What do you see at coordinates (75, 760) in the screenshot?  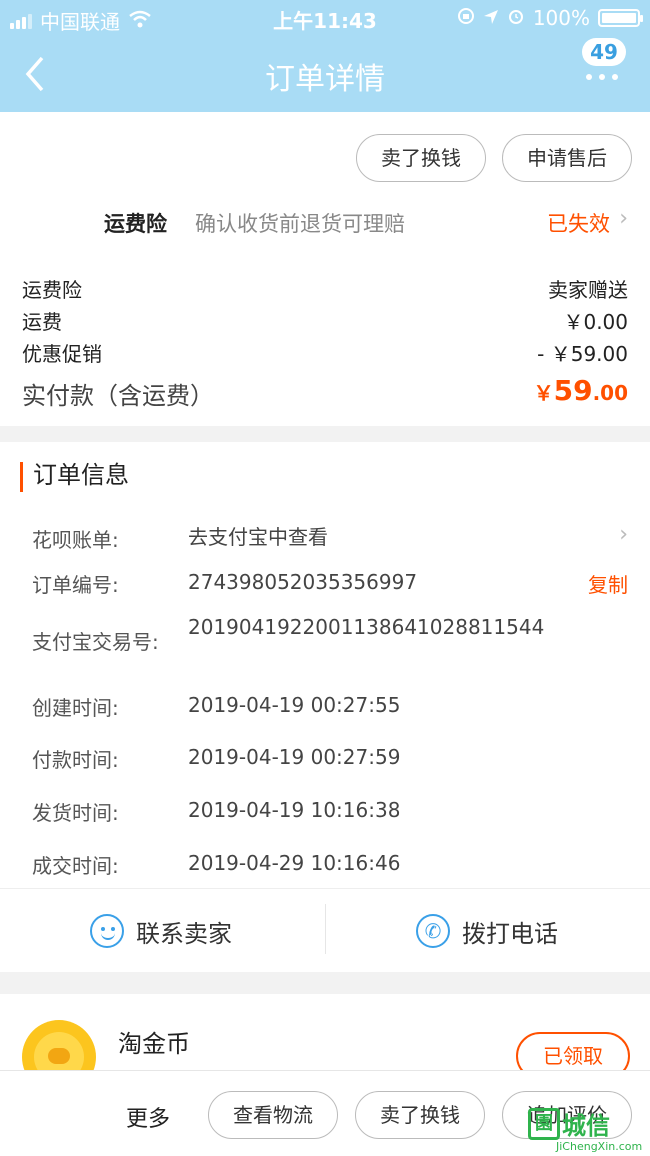 I see `info-label: 付款时间:` at bounding box center [75, 760].